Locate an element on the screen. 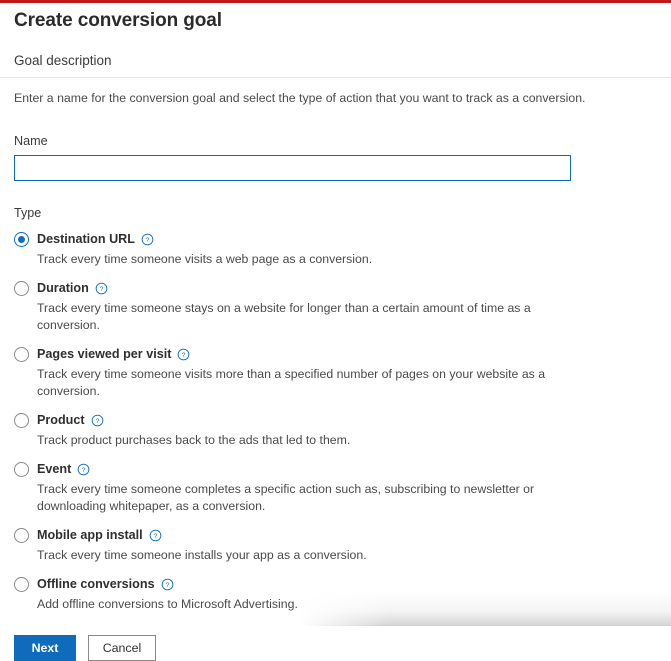 This screenshot has height=661, width=671. option-header: Duration ? is located at coordinates (342, 288).